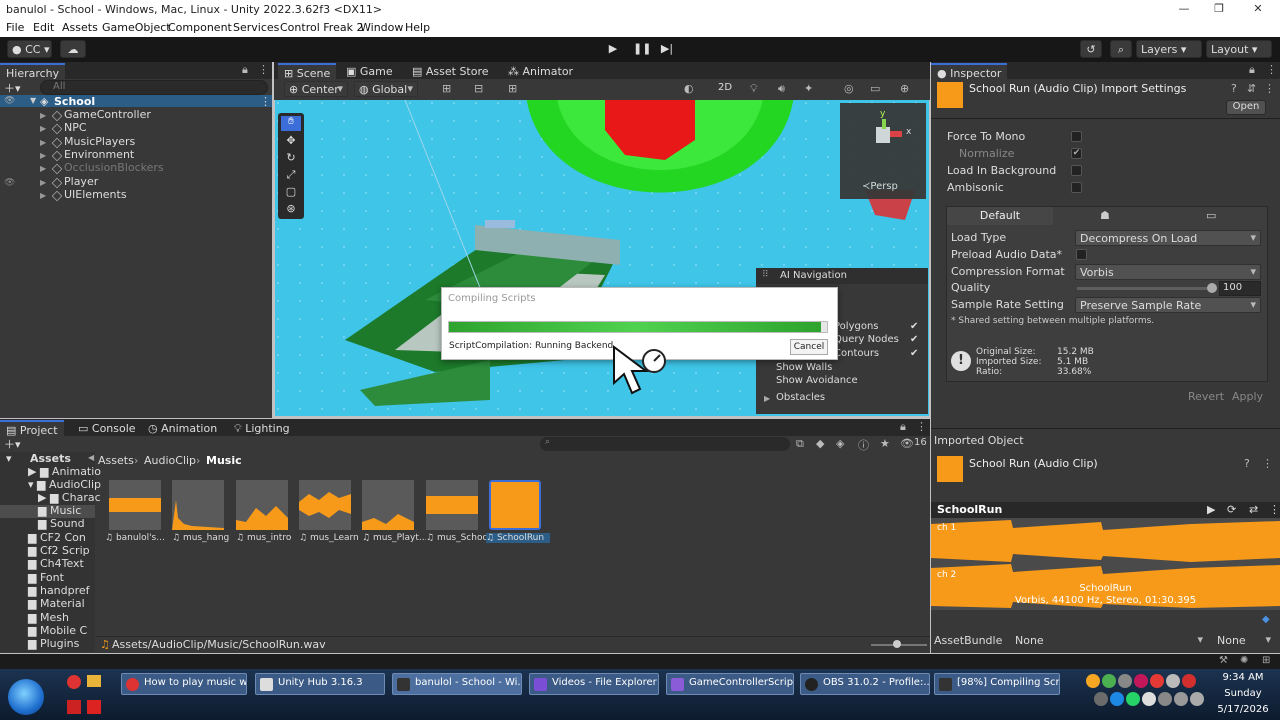 Image resolution: width=1280 pixels, height=720 pixels. I want to click on tab-scene: ⊞ Scene, so click(307, 71).